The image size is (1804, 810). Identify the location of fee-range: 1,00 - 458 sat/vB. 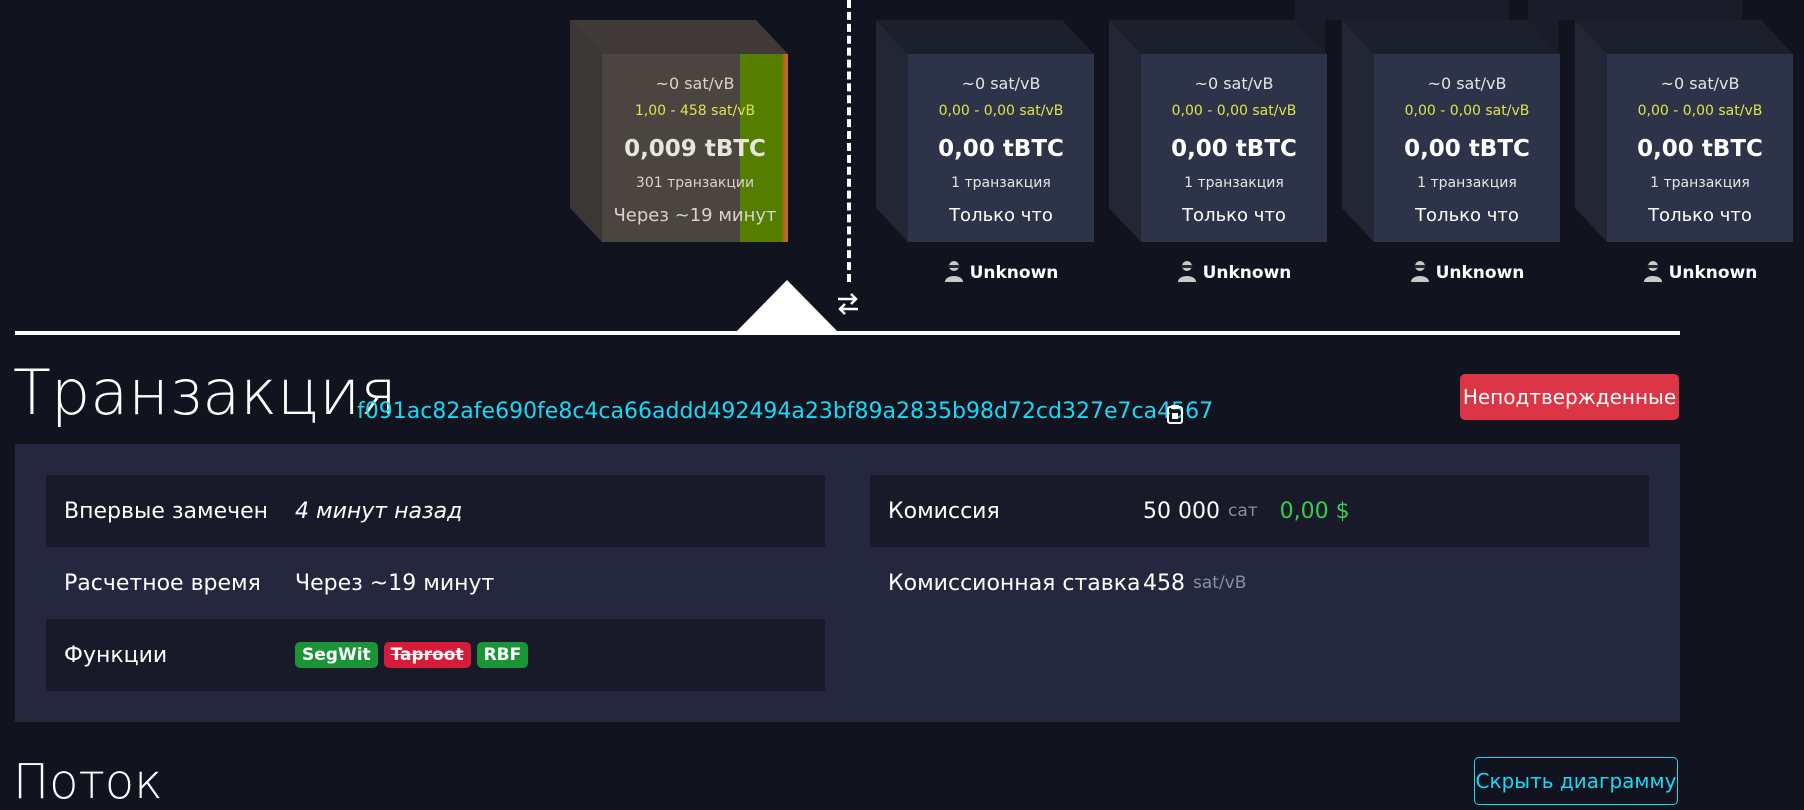
(695, 111).